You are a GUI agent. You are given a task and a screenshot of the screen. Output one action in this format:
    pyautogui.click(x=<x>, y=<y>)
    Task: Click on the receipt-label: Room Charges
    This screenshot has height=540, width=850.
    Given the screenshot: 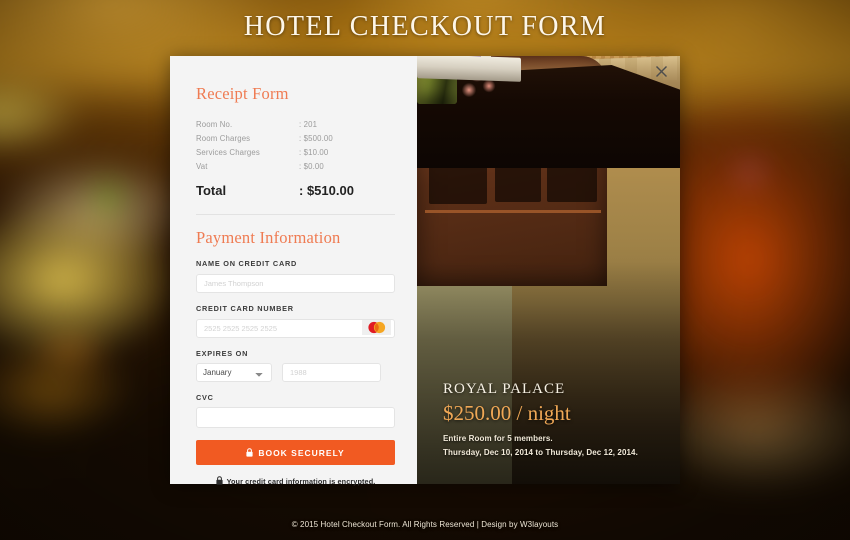 What is the action you would take?
    pyautogui.click(x=223, y=138)
    